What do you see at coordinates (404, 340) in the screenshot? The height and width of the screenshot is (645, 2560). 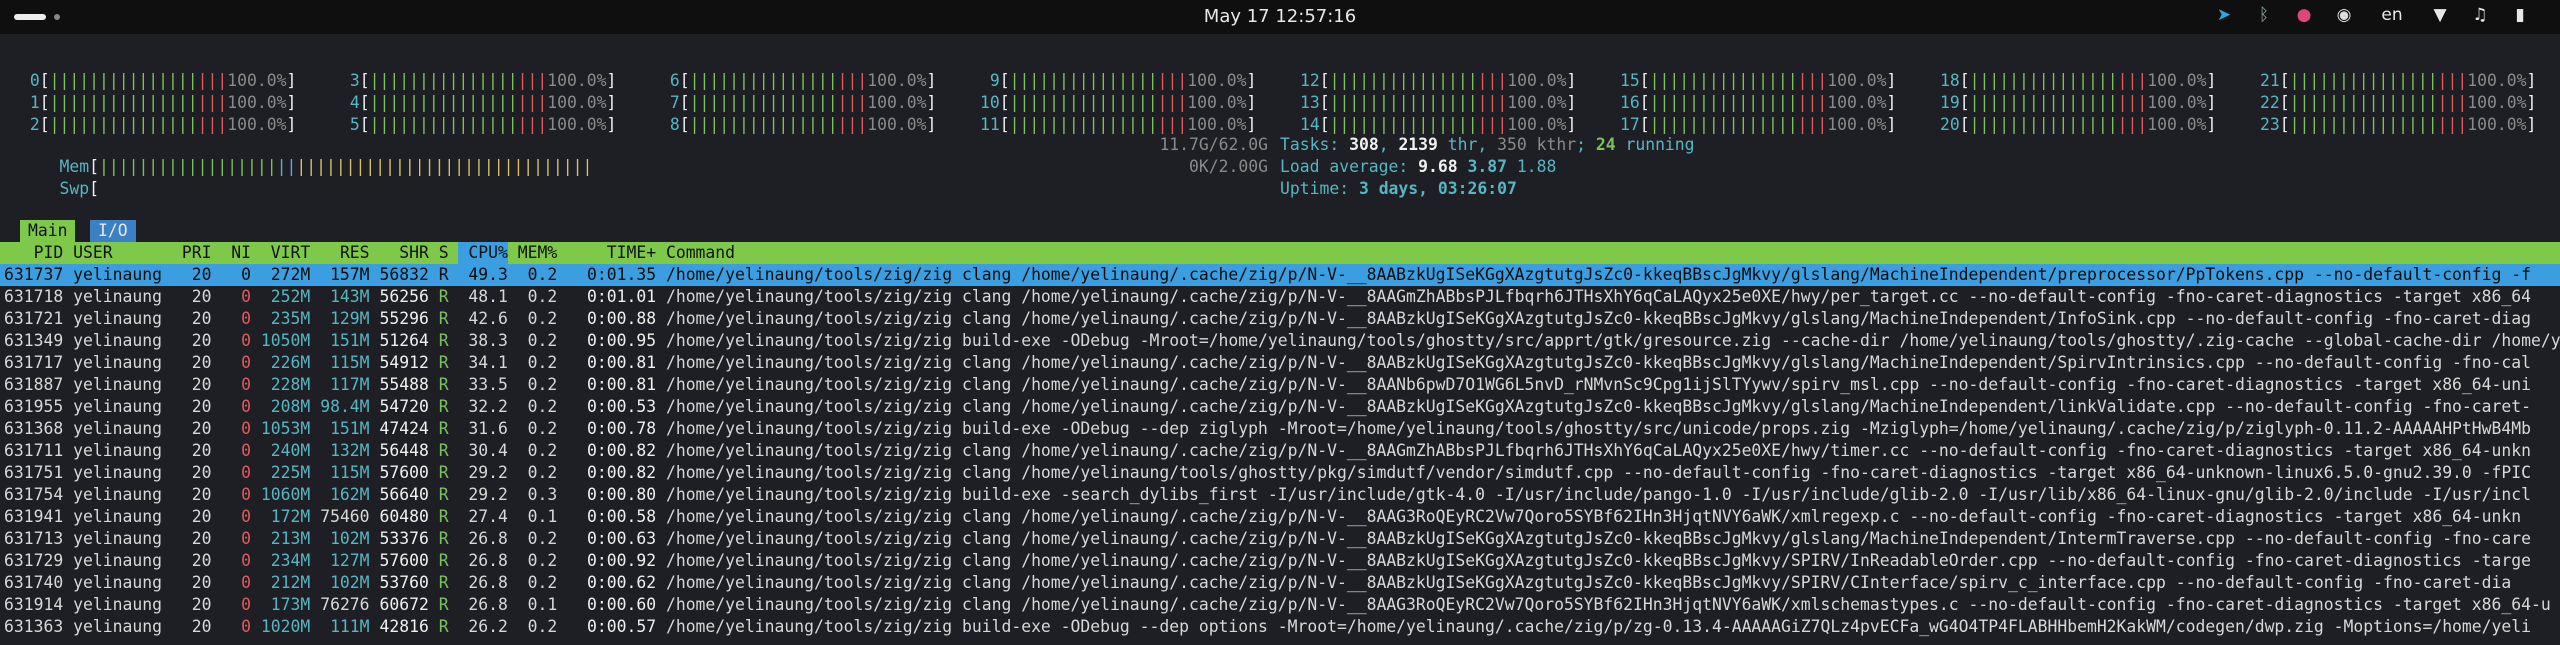 I see `cell-shr: 51264` at bounding box center [404, 340].